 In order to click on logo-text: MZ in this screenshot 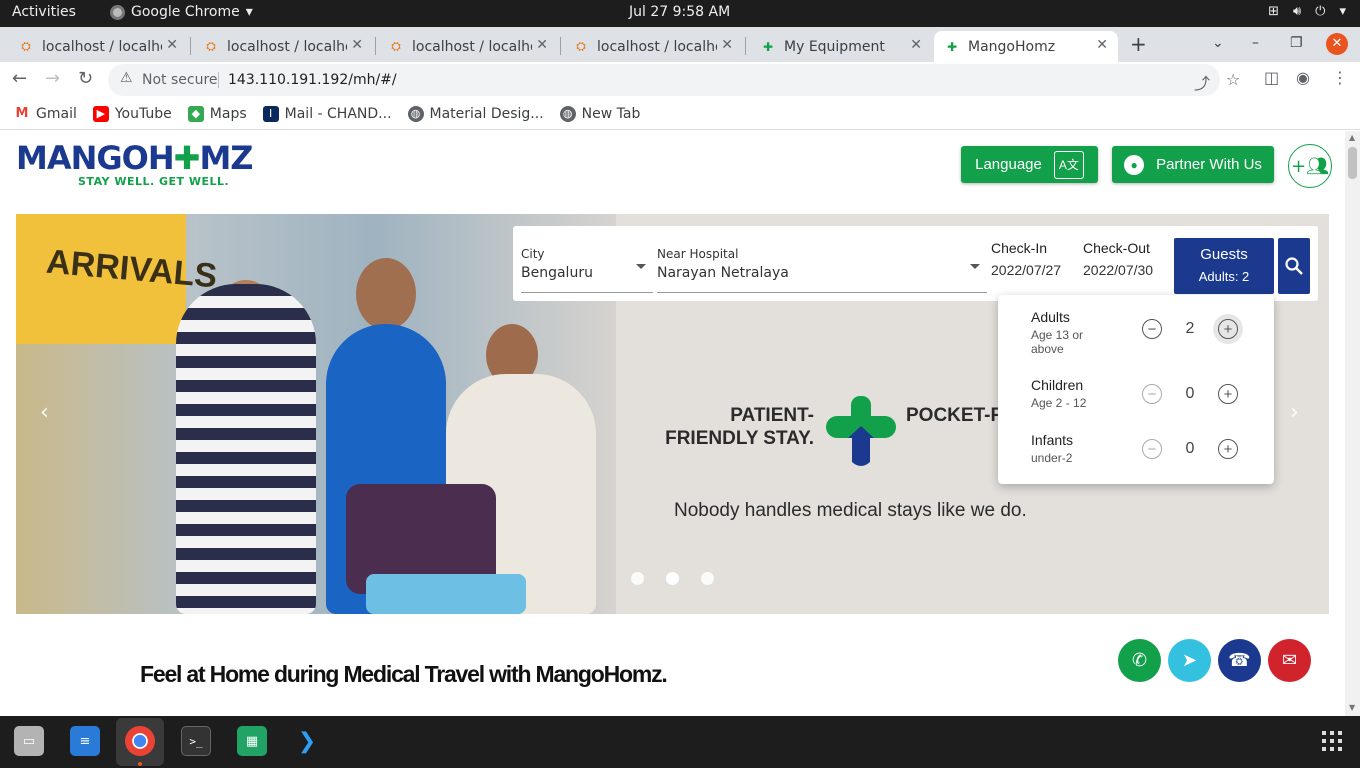, I will do `click(226, 158)`.